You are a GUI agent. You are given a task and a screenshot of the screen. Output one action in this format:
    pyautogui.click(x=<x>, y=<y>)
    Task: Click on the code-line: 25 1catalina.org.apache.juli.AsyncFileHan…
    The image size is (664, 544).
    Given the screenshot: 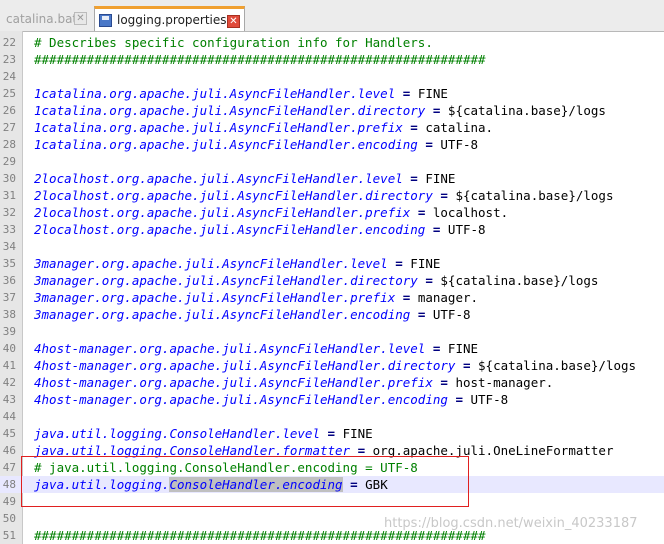 What is the action you would take?
    pyautogui.click(x=332, y=93)
    